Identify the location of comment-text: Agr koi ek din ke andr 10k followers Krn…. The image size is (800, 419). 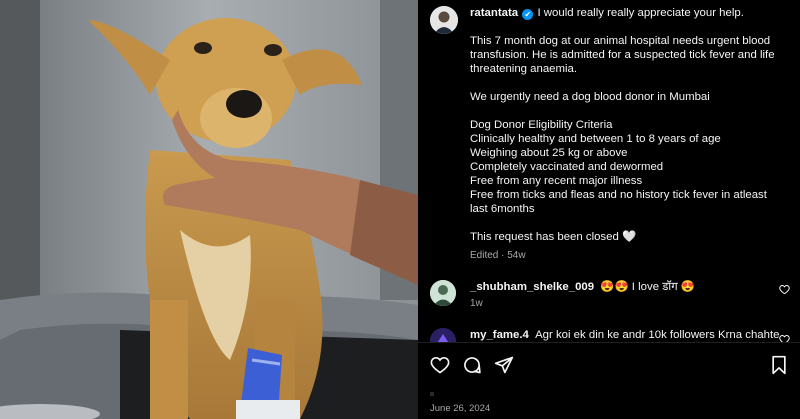
(657, 335).